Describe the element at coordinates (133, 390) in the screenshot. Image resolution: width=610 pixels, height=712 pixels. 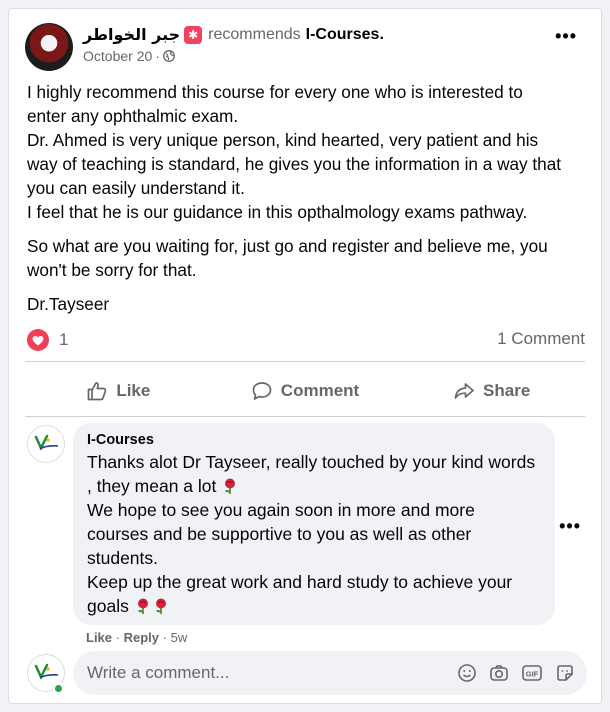
I see `like-label: Like` at that location.